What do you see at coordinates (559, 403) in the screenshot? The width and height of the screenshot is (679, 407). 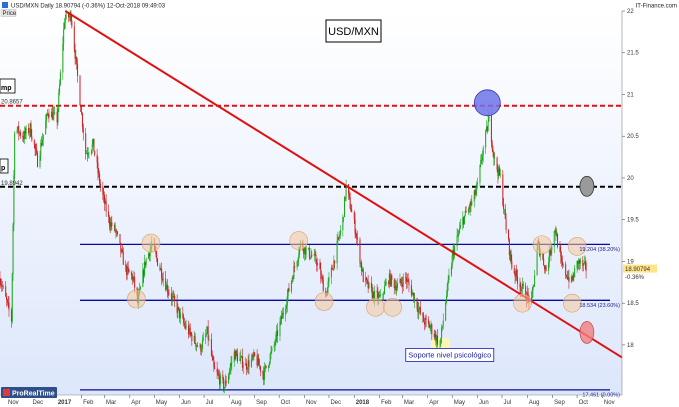 I see `x-tick-label: Sep` at bounding box center [559, 403].